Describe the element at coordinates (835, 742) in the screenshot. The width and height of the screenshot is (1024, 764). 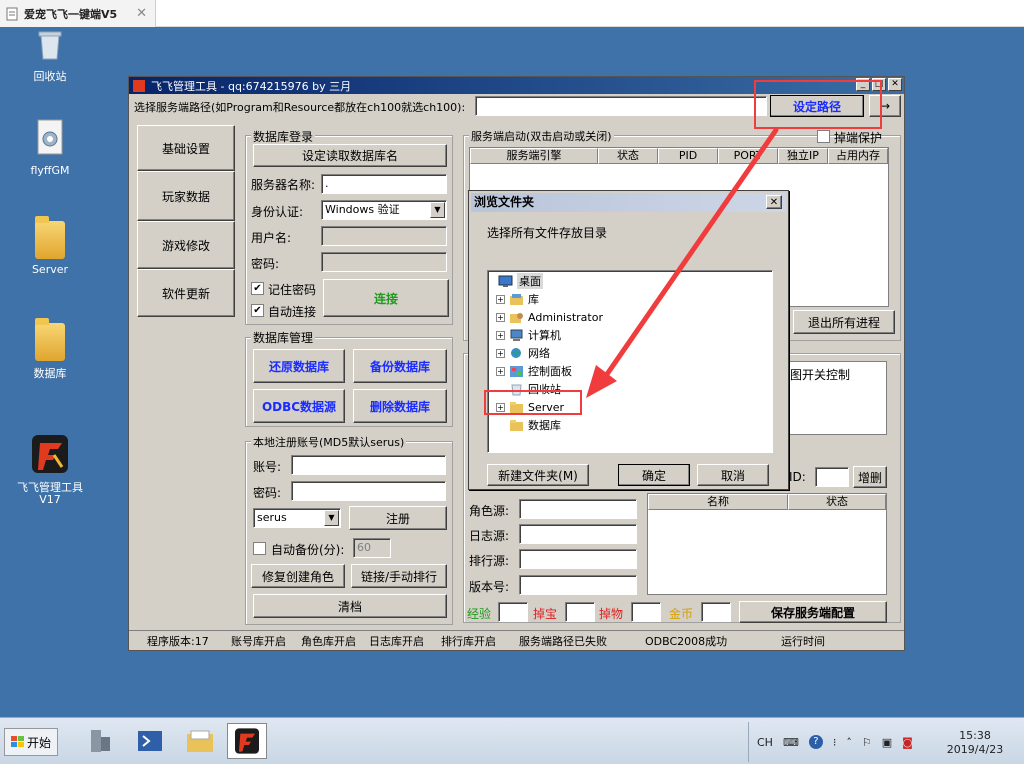
I see `options-icon: ⁝` at that location.